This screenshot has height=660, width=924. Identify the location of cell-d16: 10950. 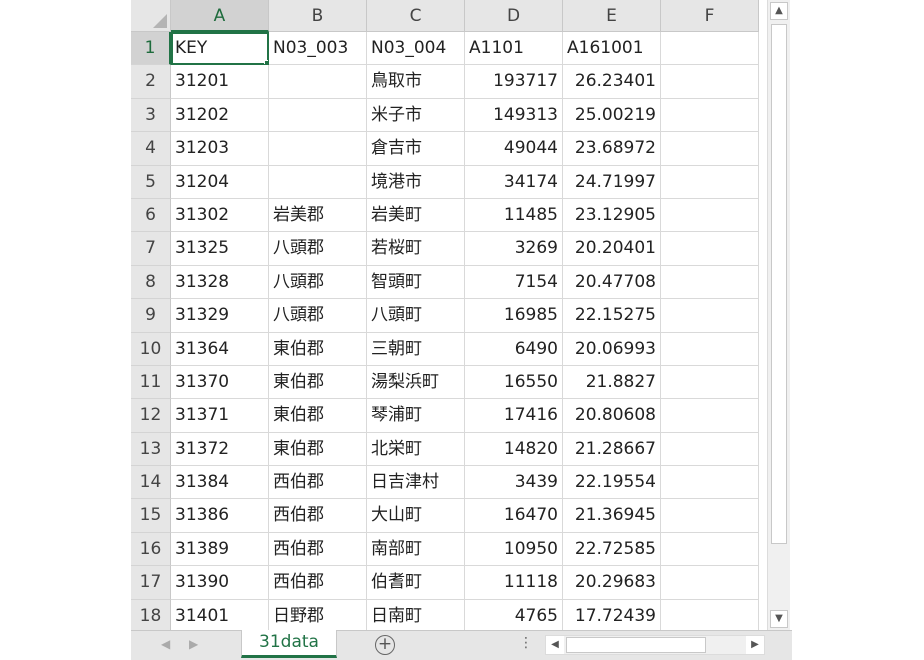
(514, 549).